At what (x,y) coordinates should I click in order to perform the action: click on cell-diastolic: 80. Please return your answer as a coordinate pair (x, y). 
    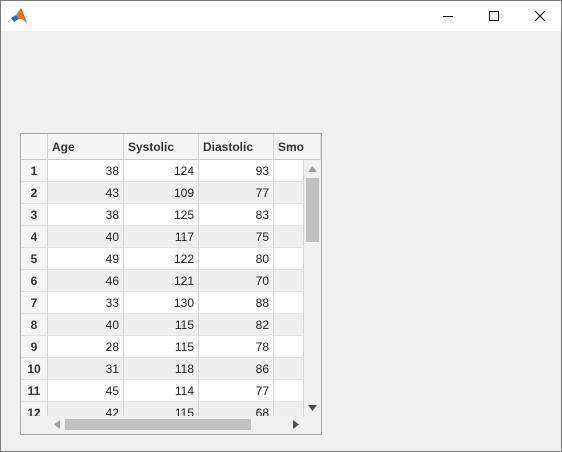
    Looking at the image, I should click on (236, 259).